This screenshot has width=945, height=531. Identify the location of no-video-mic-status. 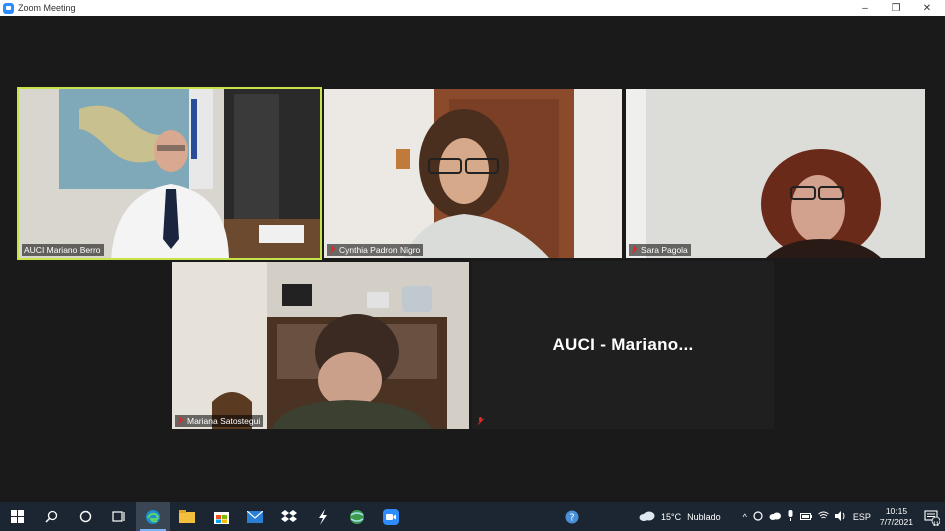
(482, 421).